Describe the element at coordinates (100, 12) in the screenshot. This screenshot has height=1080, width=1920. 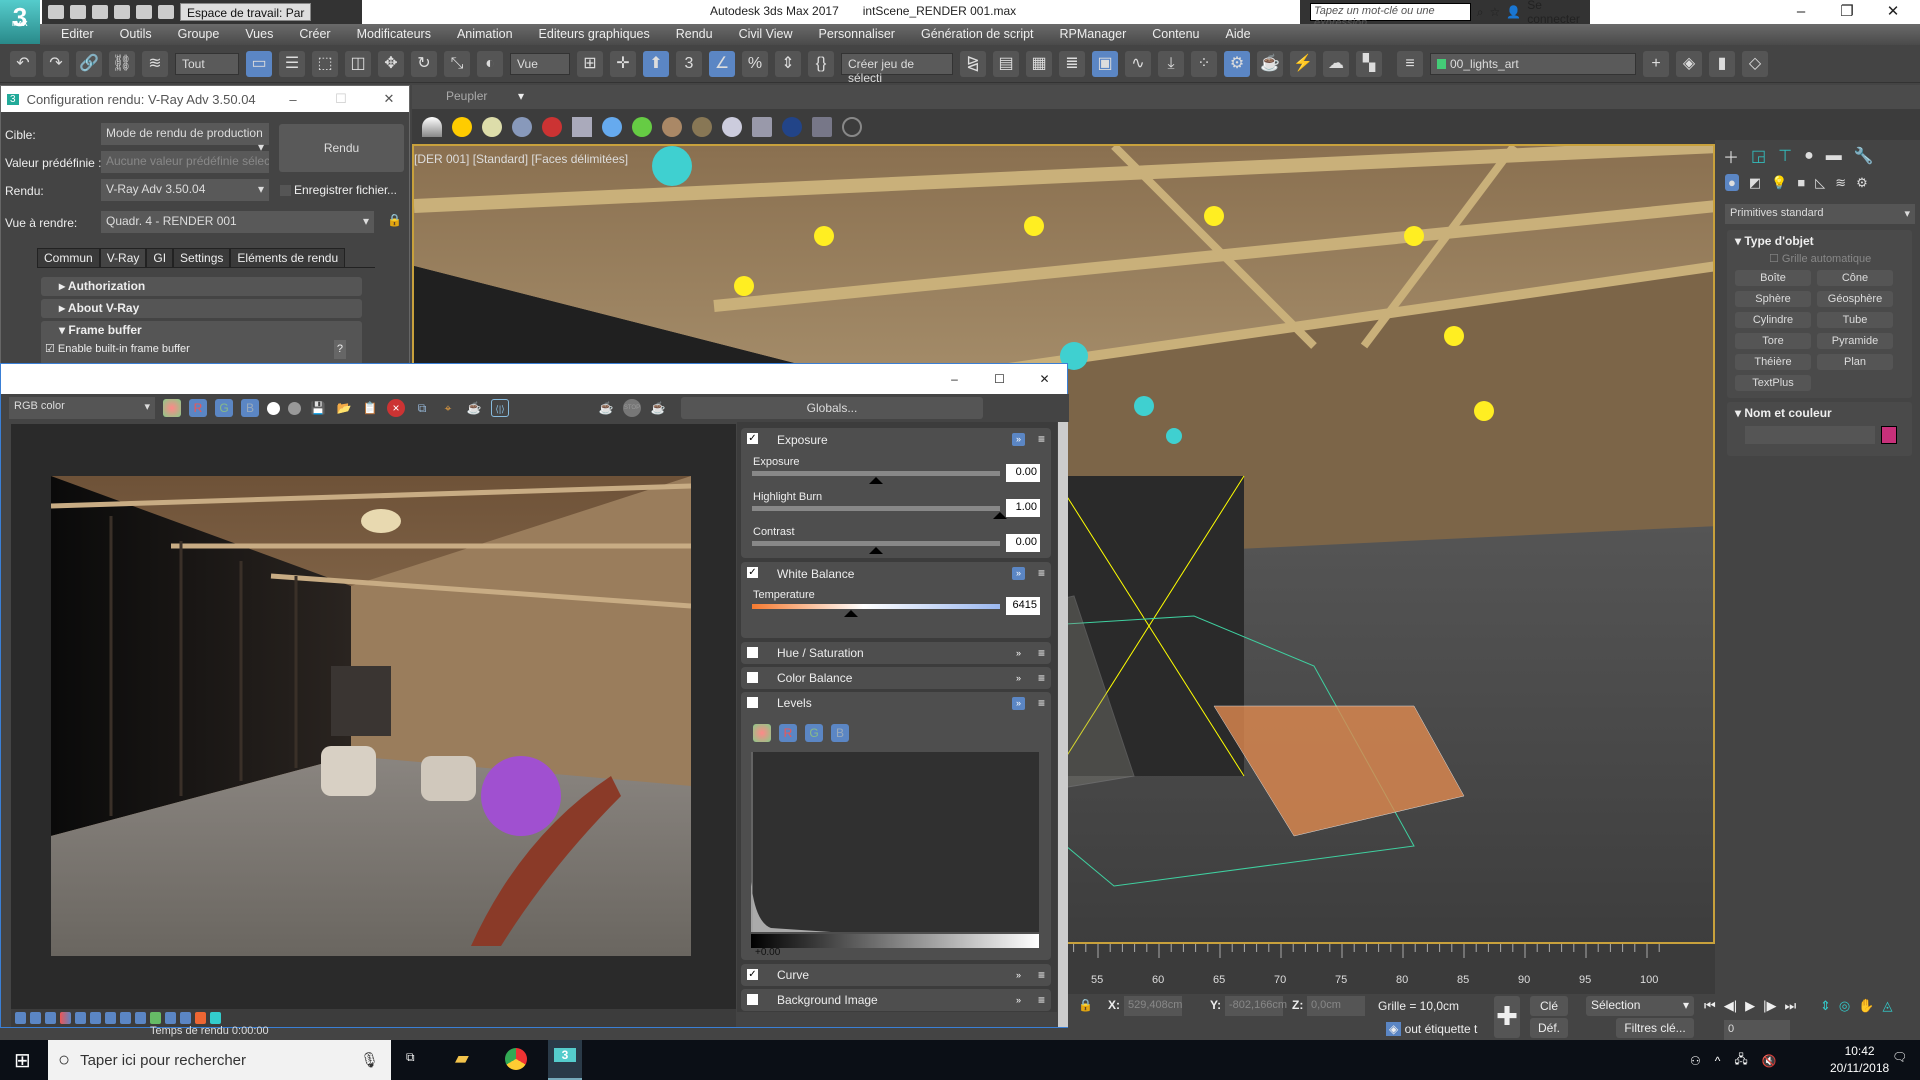
I see `save-icon` at that location.